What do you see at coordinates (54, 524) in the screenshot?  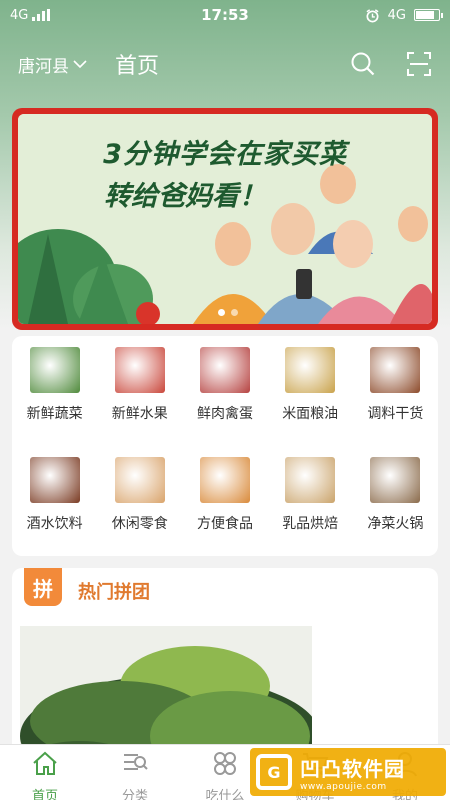 I see `category-label: 酒水饮料` at bounding box center [54, 524].